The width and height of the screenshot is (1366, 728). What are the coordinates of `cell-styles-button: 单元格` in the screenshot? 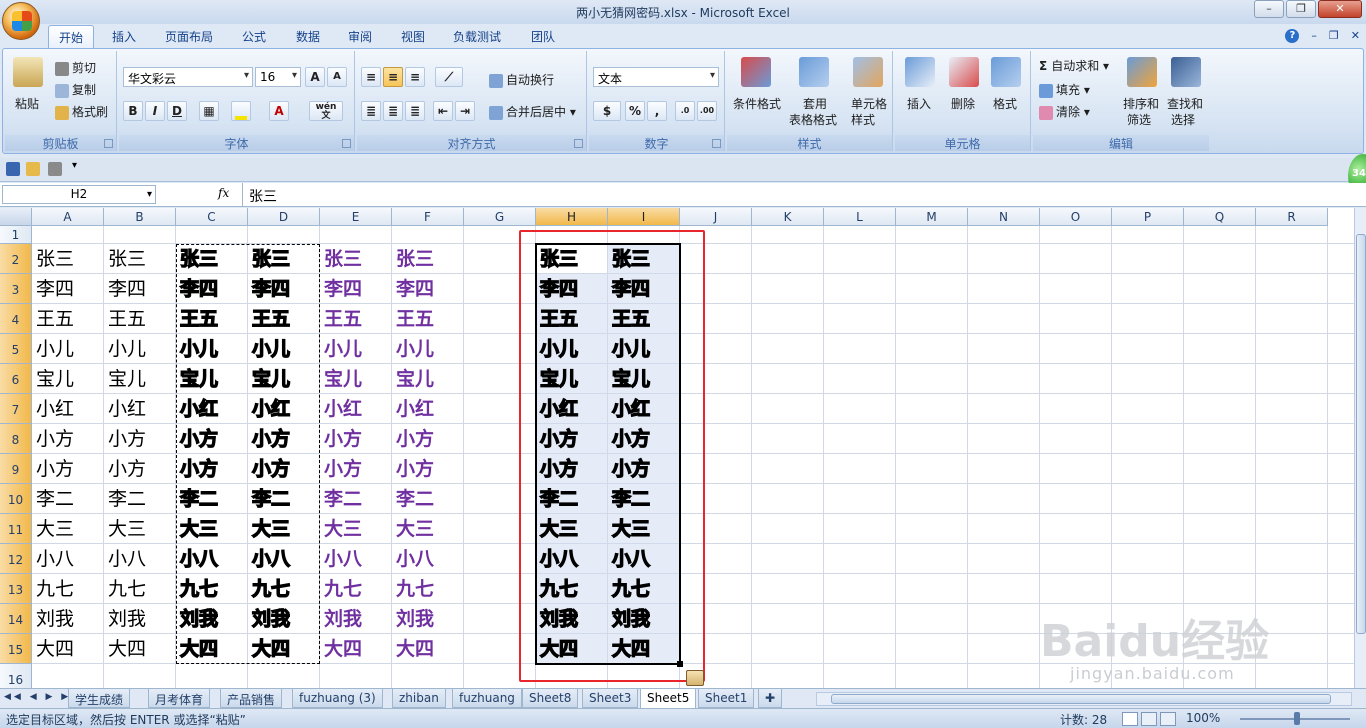 It's located at (869, 103).